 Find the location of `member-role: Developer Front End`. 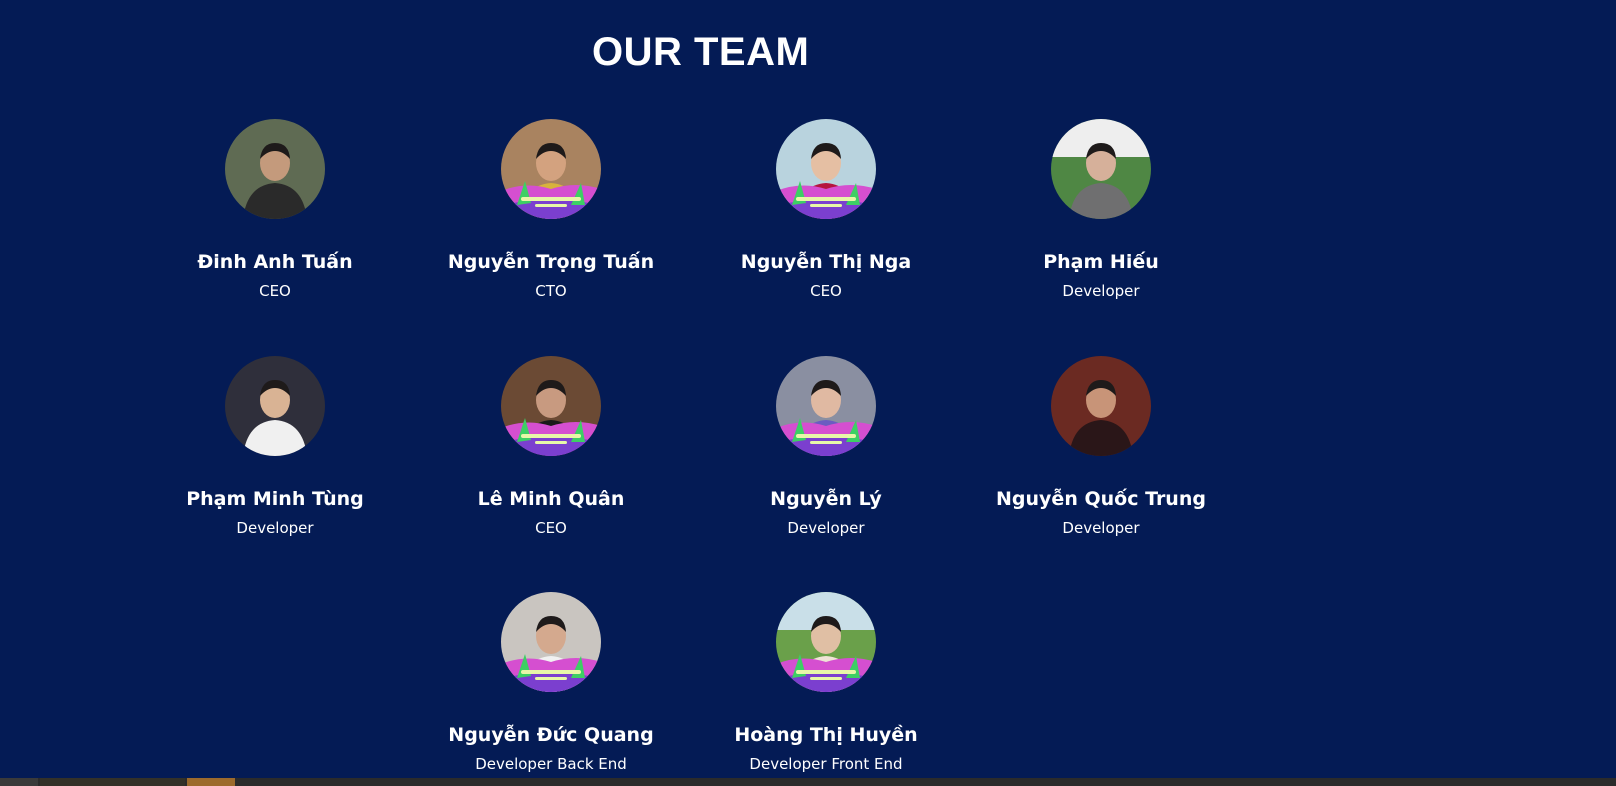

member-role: Developer Front End is located at coordinates (826, 764).